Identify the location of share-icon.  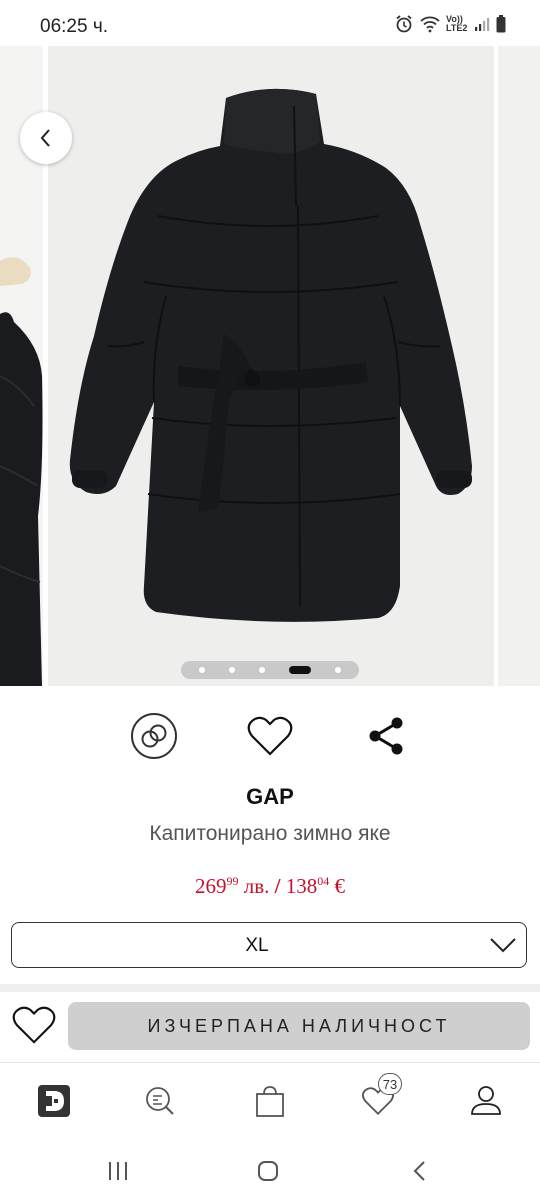
(386, 736).